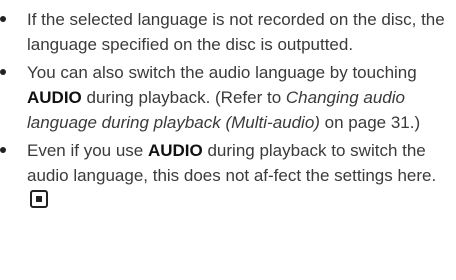 This screenshot has height=280, width=456. I want to click on note-text-middle: during playback. (Refer to, so click(183, 97).